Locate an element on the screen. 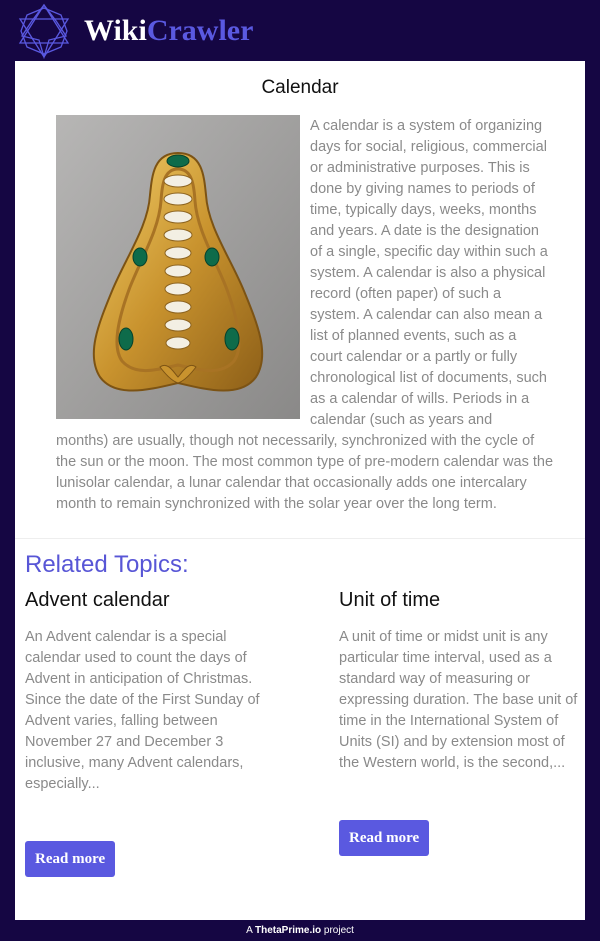 This screenshot has width=600, height=941. related-topic-title: Advent calendar is located at coordinates (97, 600).